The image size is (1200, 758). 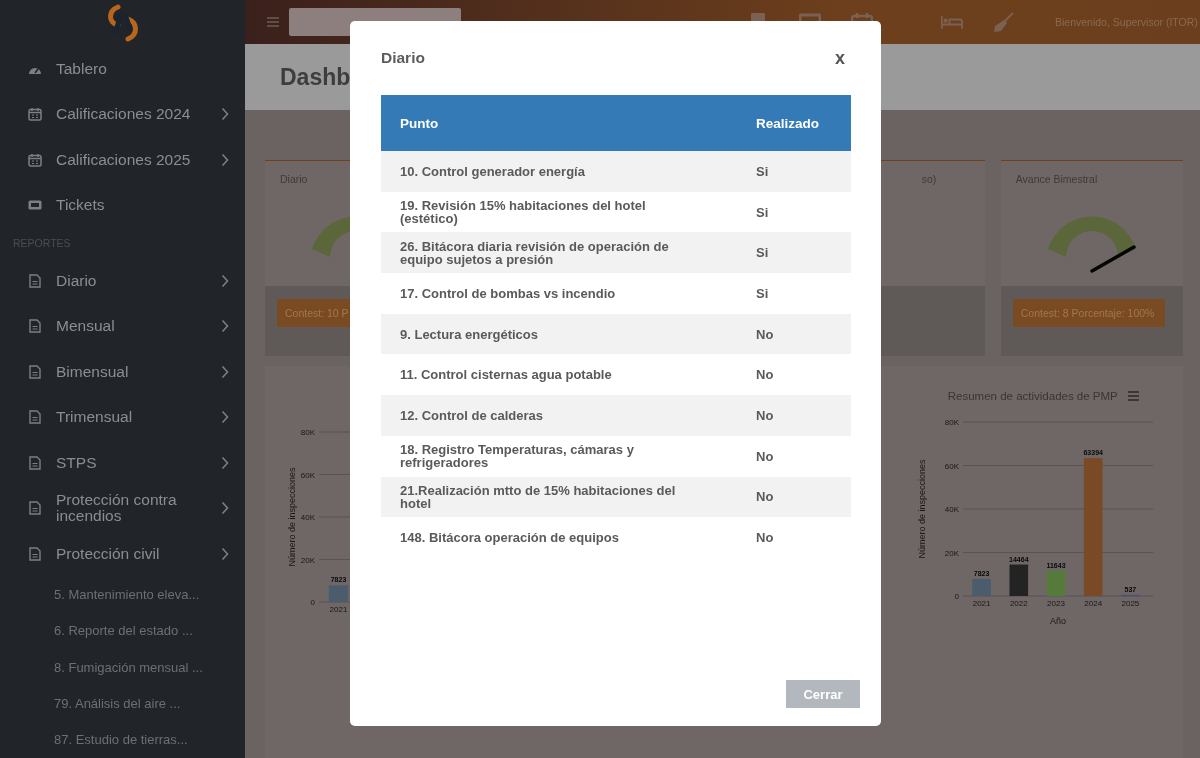 I want to click on ticket-icon, so click(x=35, y=205).